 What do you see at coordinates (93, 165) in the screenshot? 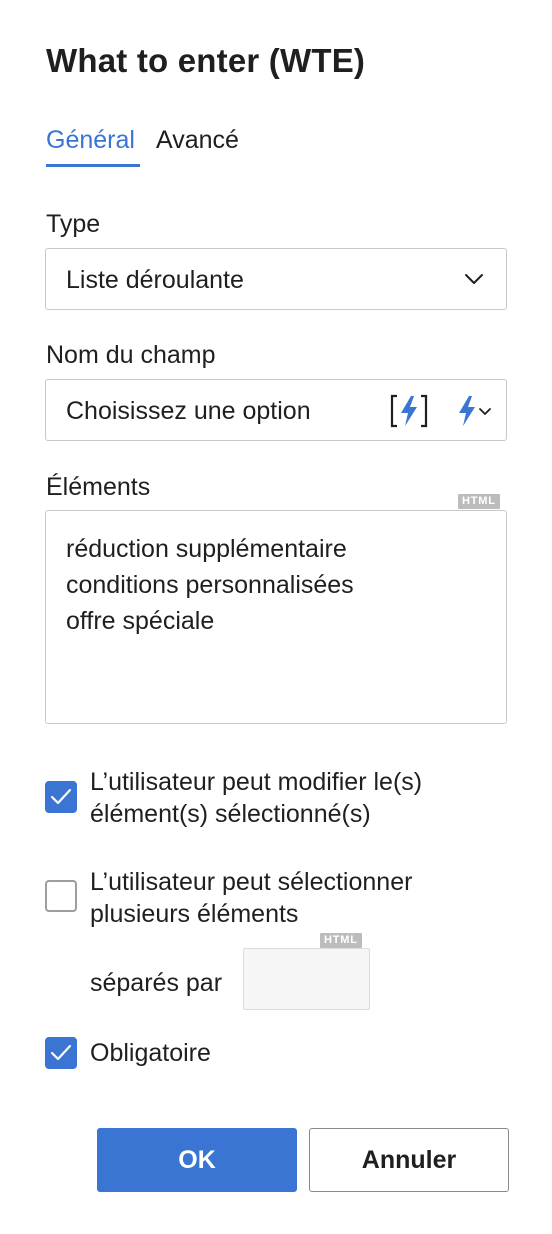
I see `active-tab-indicator` at bounding box center [93, 165].